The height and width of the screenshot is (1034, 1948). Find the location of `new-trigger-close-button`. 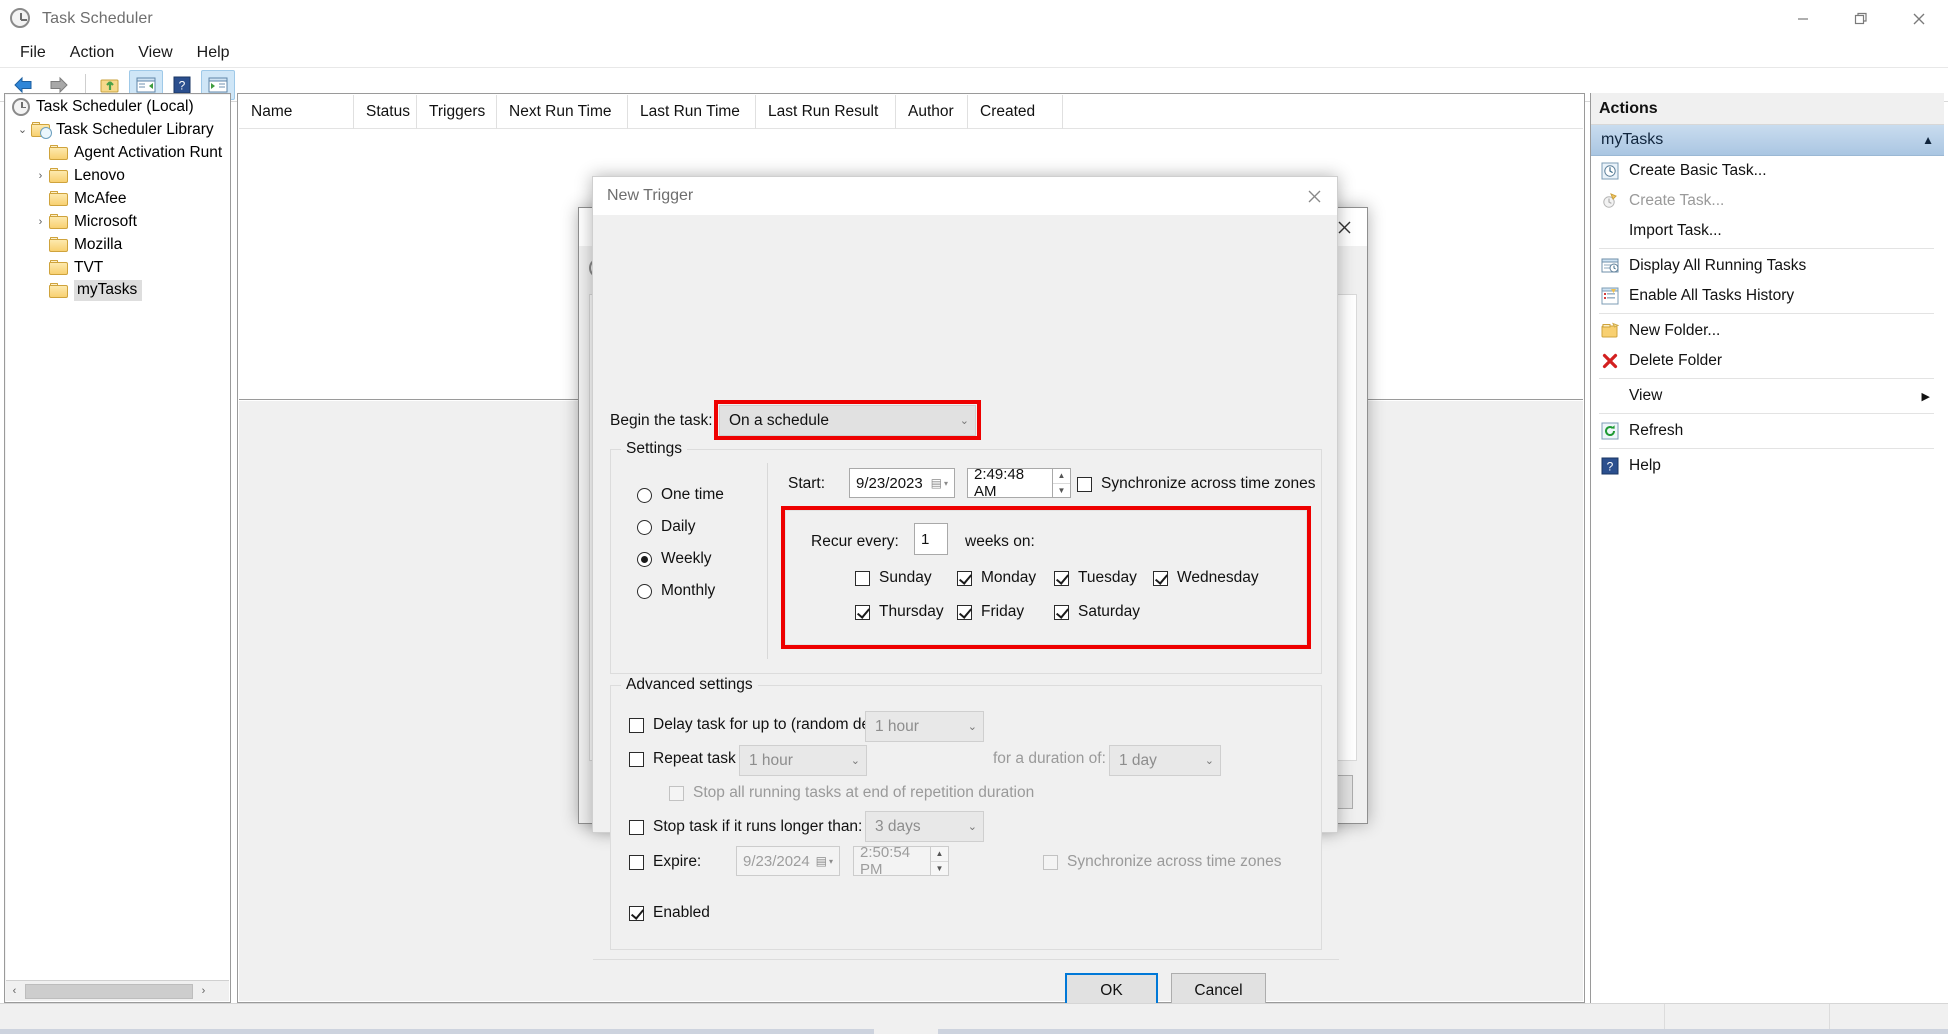

new-trigger-close-button is located at coordinates (1314, 196).